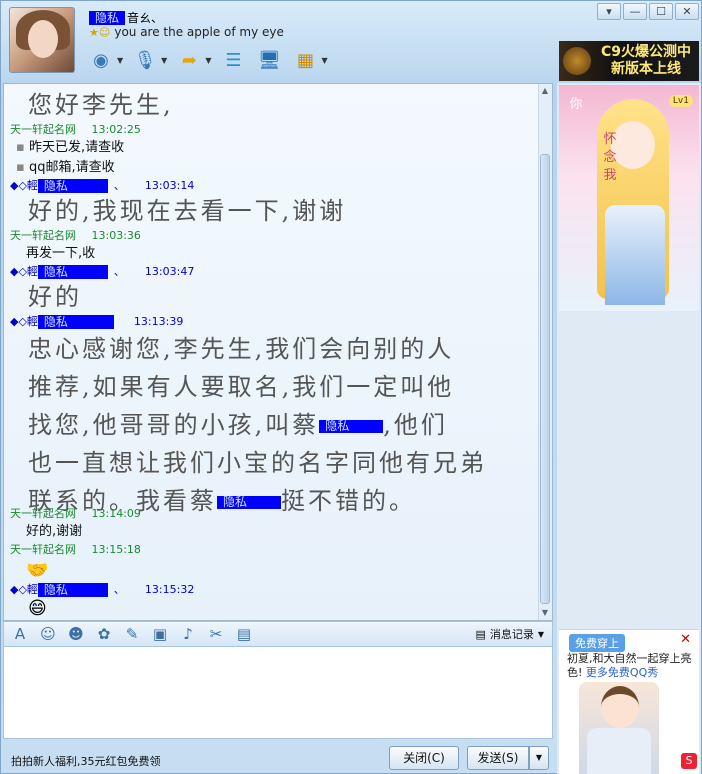 The image size is (702, 774). I want to click on message-text-content: 挺不错的。, so click(348, 501).